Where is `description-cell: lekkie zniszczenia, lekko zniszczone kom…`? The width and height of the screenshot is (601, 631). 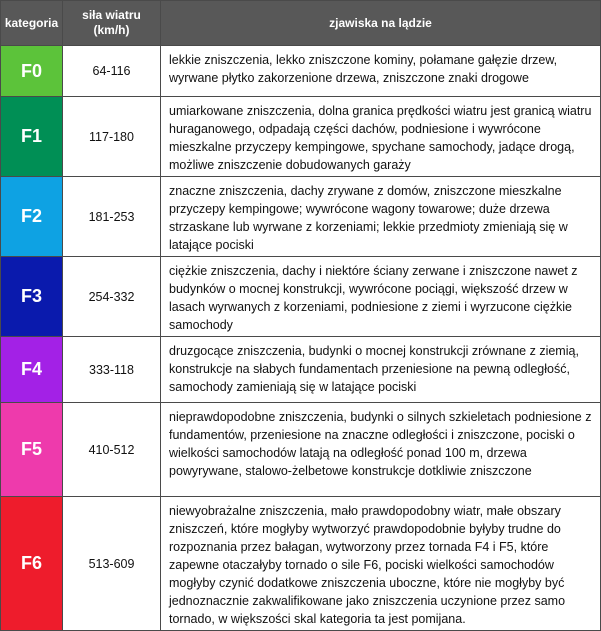
description-cell: lekkie zniszczenia, lekko zniszczone kom… is located at coordinates (380, 71).